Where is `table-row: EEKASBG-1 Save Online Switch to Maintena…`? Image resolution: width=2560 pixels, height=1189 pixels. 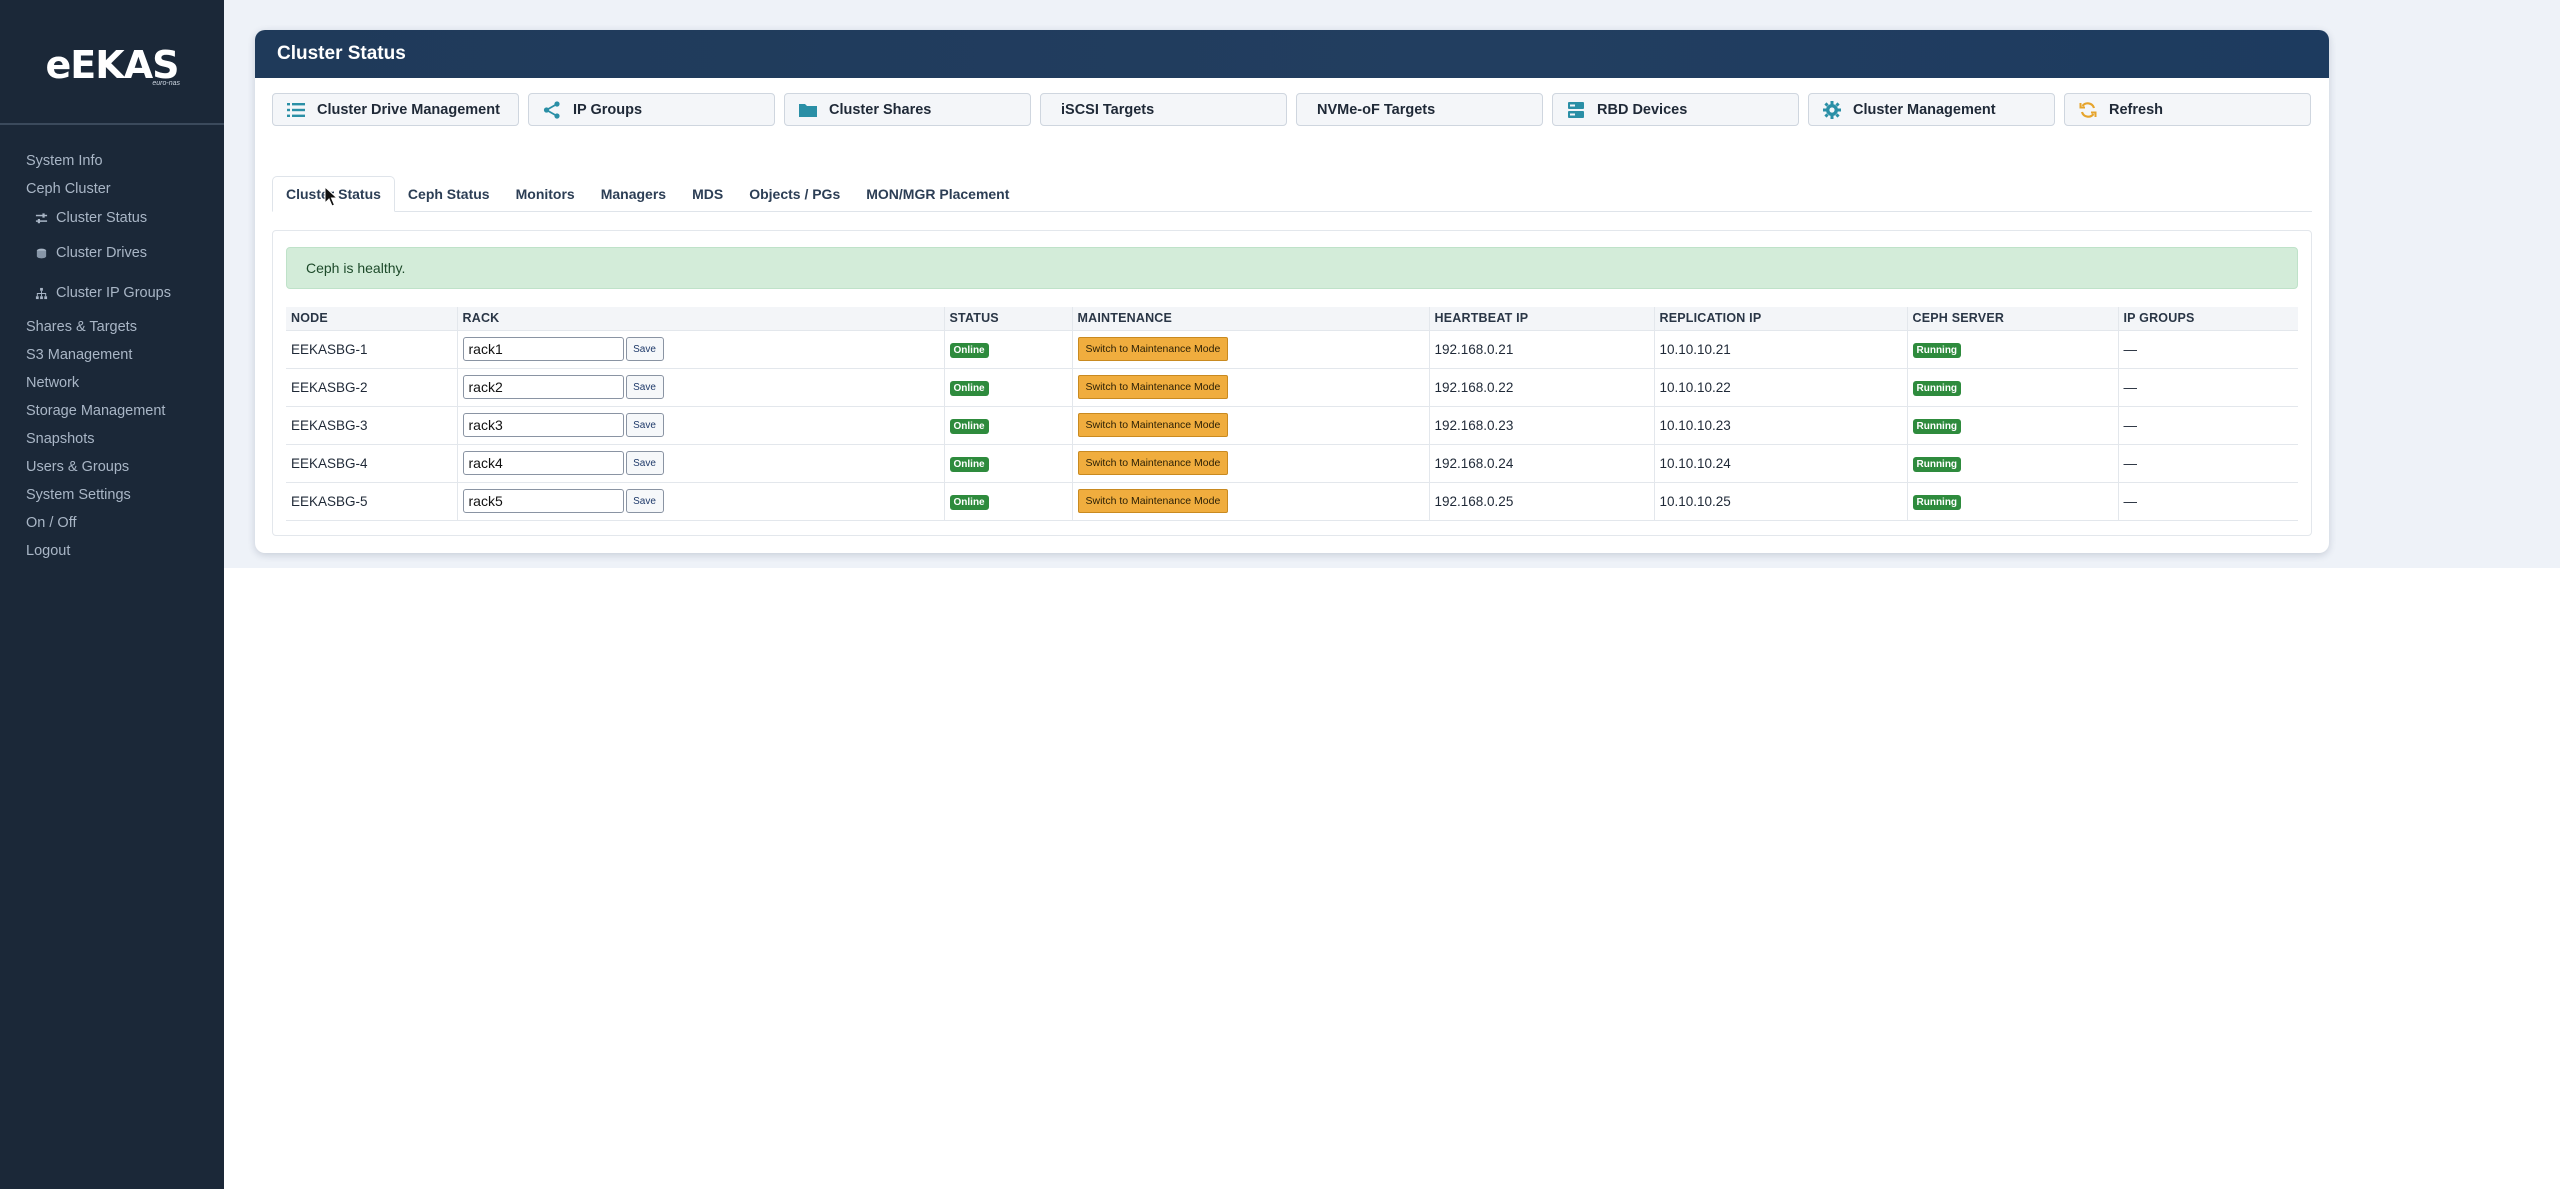 table-row: EEKASBG-1 Save Online Switch to Maintena… is located at coordinates (1292, 348).